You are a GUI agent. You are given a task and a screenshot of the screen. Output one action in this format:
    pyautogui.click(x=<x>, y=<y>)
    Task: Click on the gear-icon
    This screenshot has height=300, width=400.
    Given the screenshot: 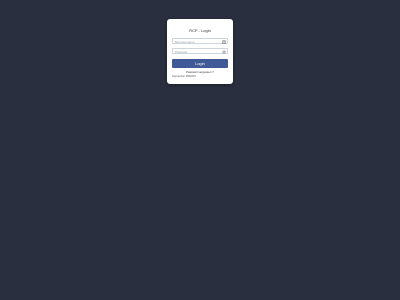 What is the action you would take?
    pyautogui.click(x=223, y=52)
    